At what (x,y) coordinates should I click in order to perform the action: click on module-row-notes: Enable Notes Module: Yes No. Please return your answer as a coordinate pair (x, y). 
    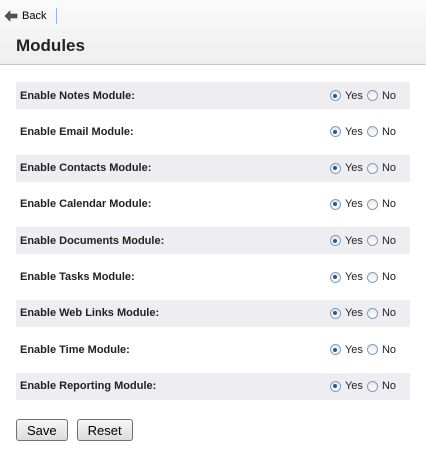
    Looking at the image, I should click on (213, 95).